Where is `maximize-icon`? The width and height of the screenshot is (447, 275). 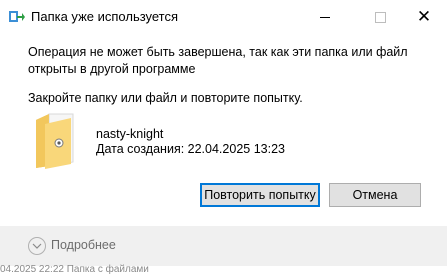
maximize-icon is located at coordinates (380, 17).